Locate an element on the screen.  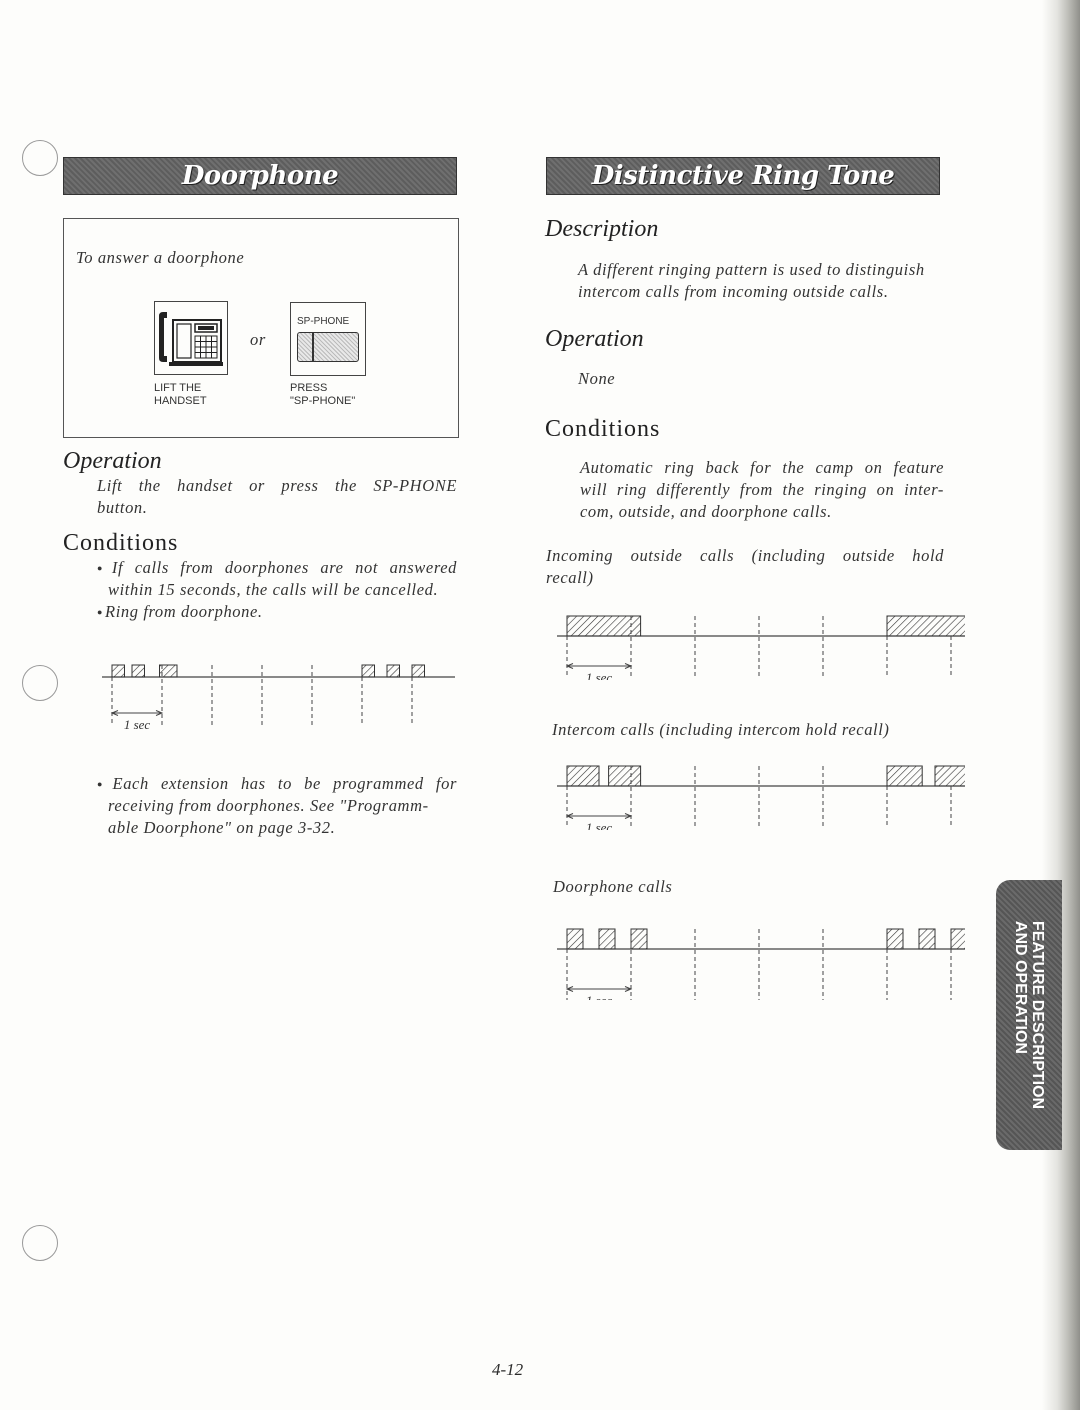
sp-phone-button-icon: SP-PHONE is located at coordinates (328, 339).